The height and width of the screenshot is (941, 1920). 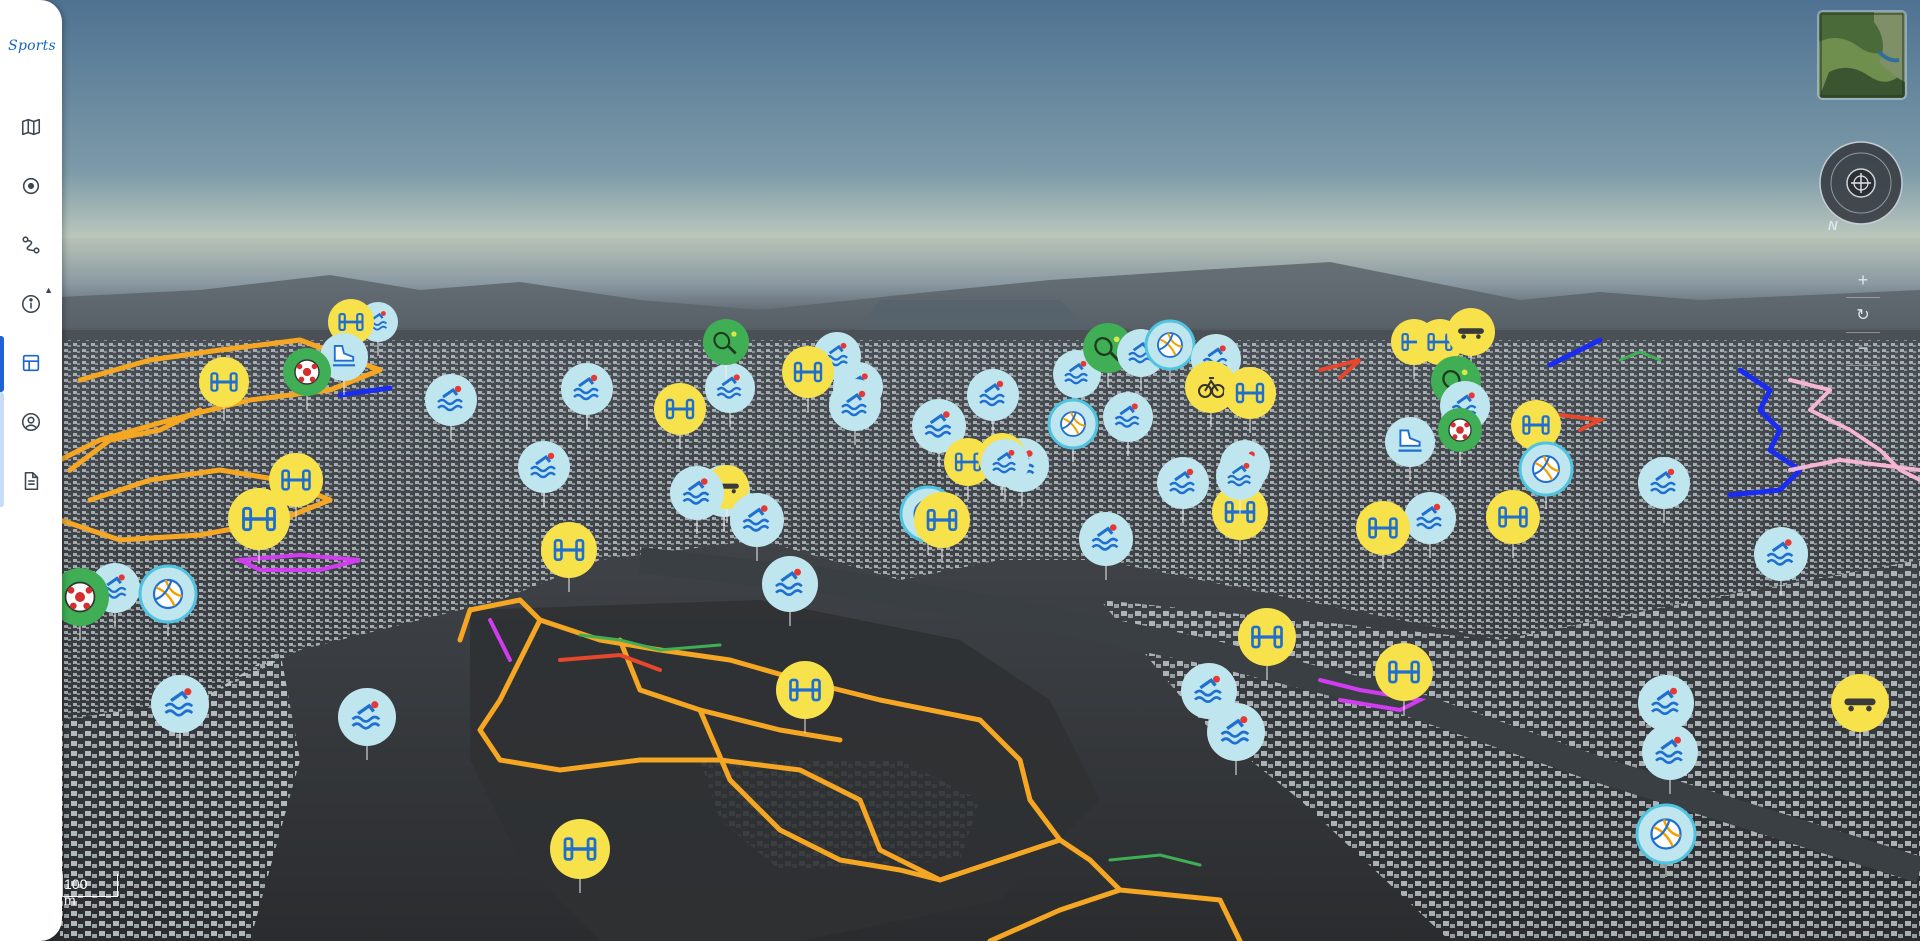 I want to click on sidebar-group-indicator, so click(x=2, y=449).